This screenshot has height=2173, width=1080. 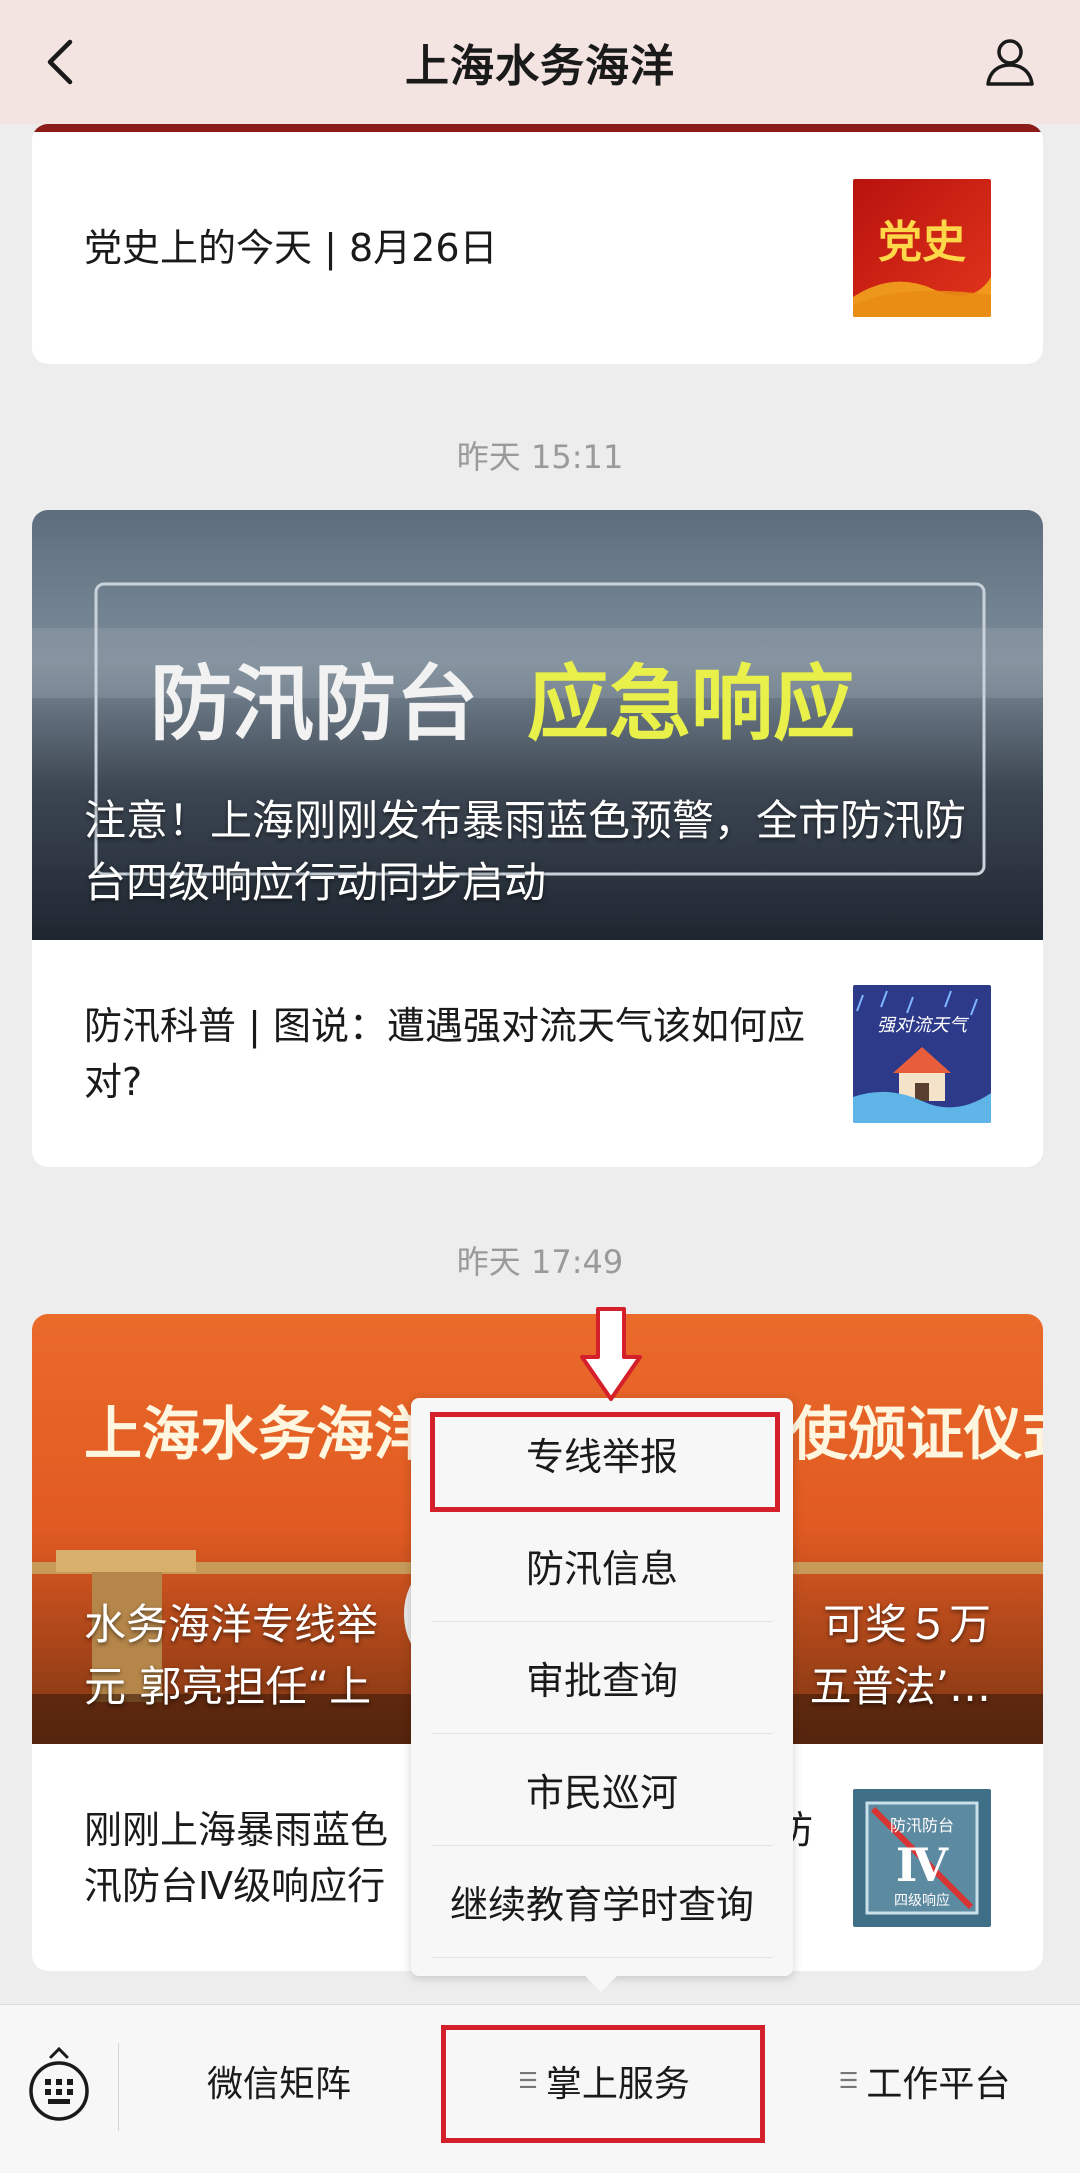 I want to click on thumb-label: 强对流天气, so click(x=923, y=1025).